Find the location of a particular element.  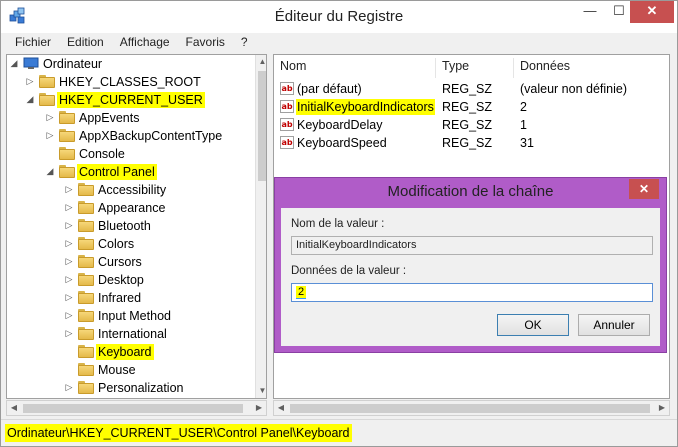

value-name: InitialKeyboardIndicators is located at coordinates (365, 107).